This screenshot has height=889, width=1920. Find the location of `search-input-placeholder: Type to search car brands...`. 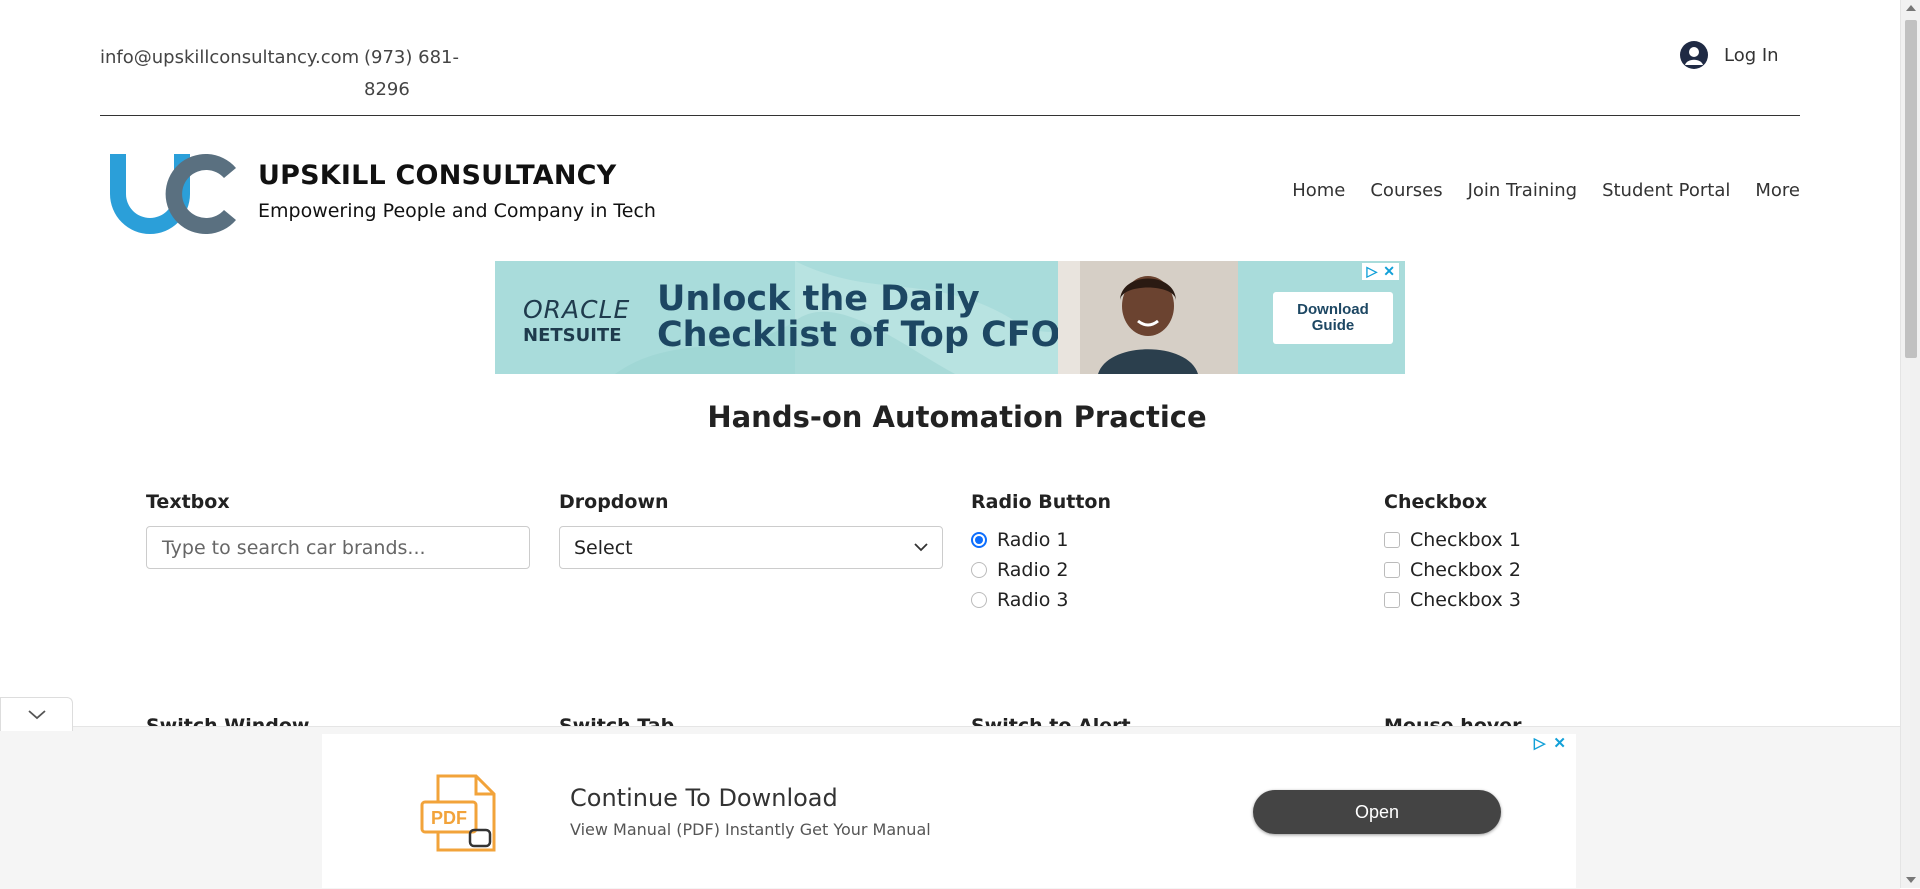

search-input-placeholder: Type to search car brands... is located at coordinates (294, 547).